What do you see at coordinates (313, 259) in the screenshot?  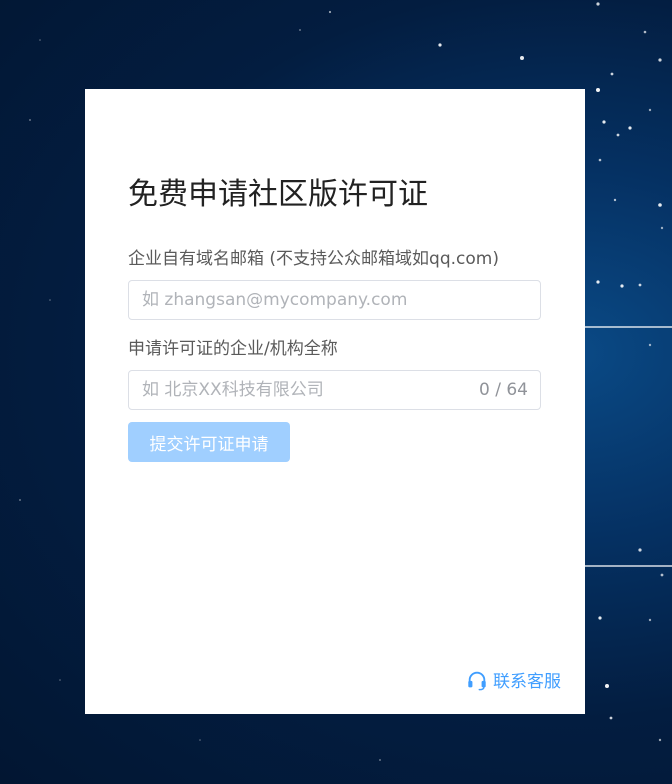 I see `email-label: 企业自有域名邮箱 (不支持公众邮箱域如qq.com)` at bounding box center [313, 259].